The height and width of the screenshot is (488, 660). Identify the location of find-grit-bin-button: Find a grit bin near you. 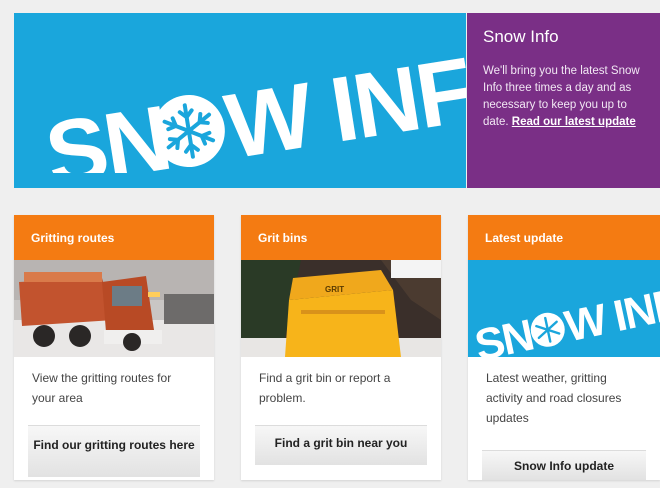
(341, 445).